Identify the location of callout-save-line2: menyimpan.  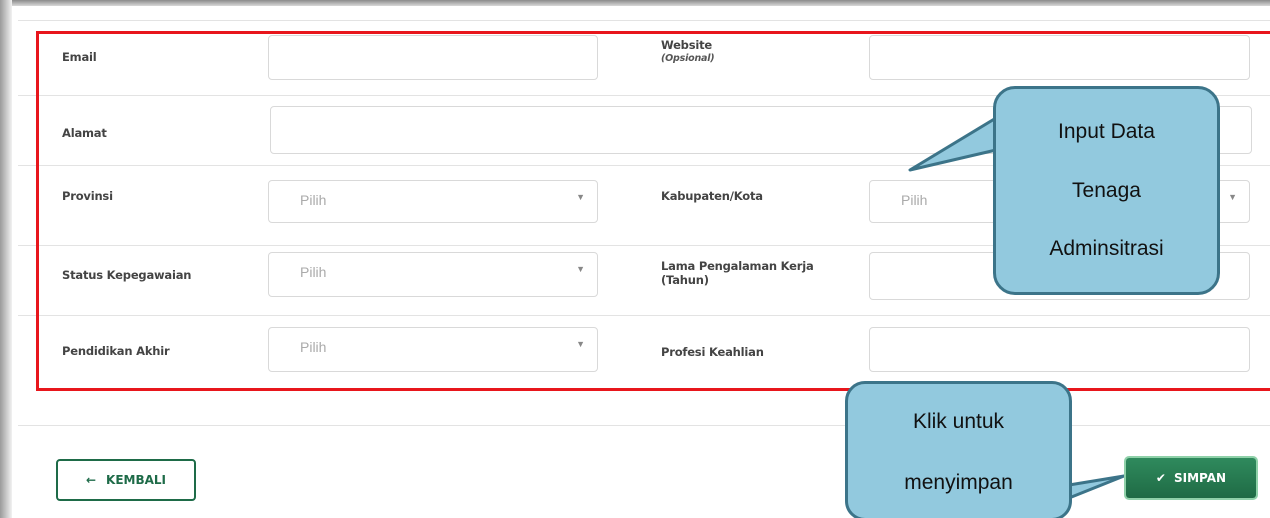
(958, 482).